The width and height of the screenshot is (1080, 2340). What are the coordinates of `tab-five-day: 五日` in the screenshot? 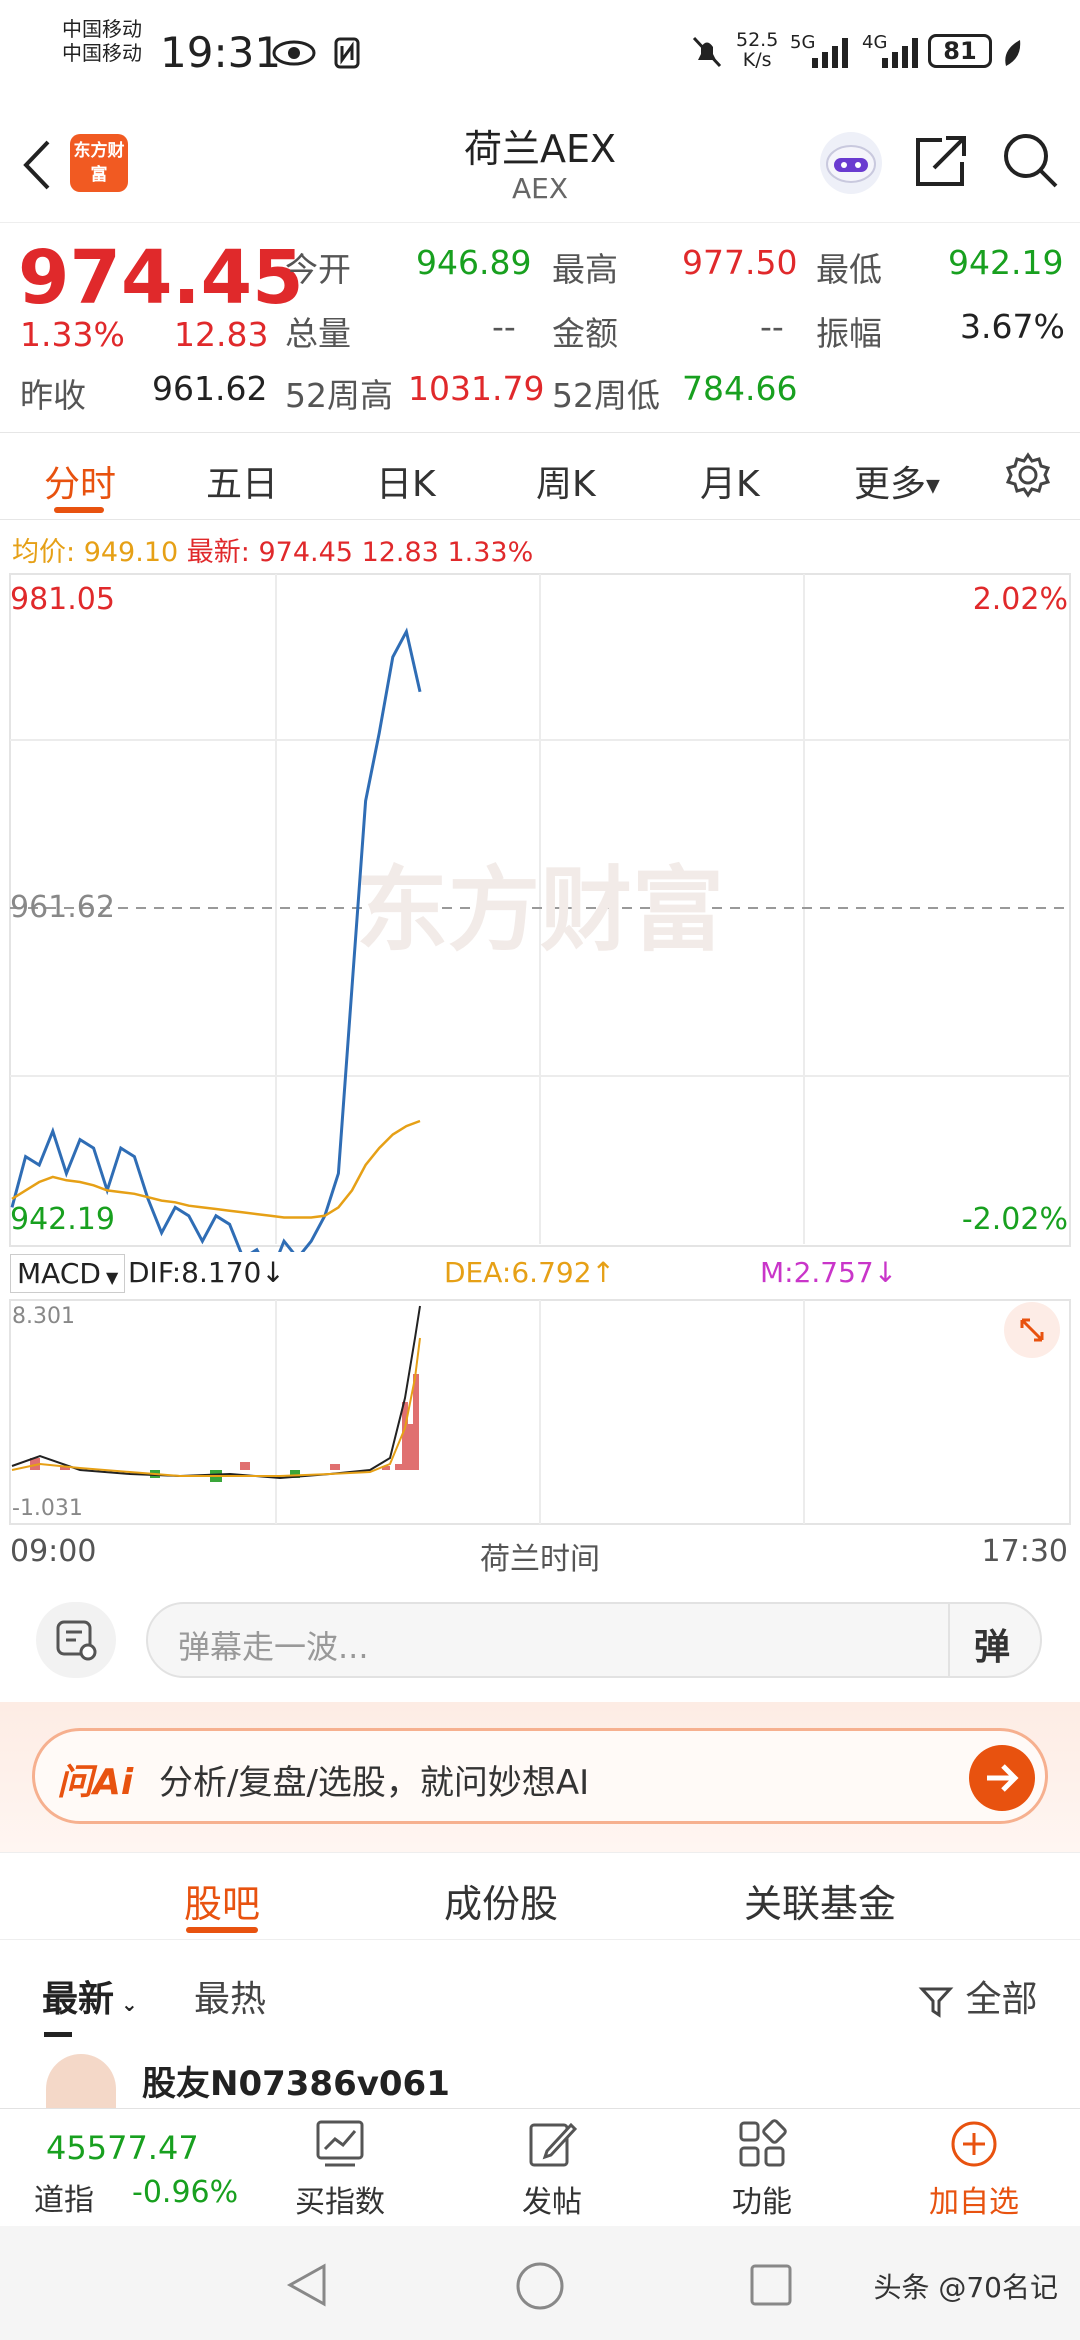 It's located at (242, 481).